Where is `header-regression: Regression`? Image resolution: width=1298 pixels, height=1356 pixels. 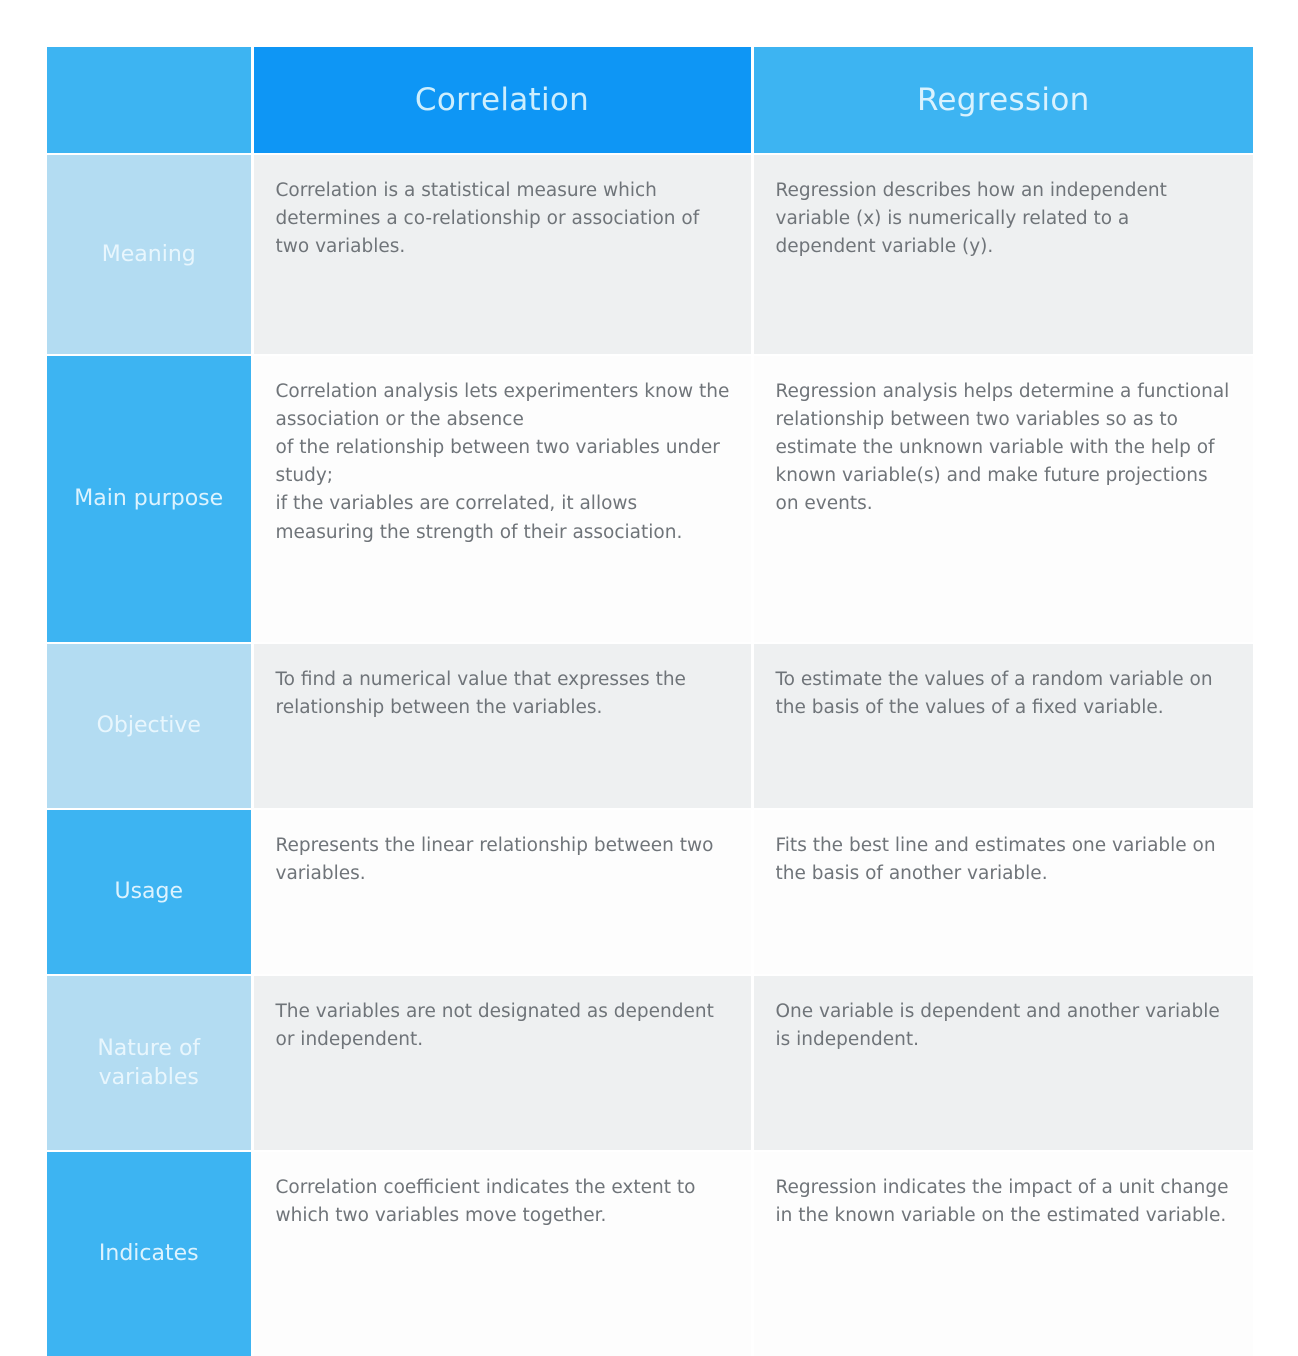
header-regression: Regression is located at coordinates (1001, 100).